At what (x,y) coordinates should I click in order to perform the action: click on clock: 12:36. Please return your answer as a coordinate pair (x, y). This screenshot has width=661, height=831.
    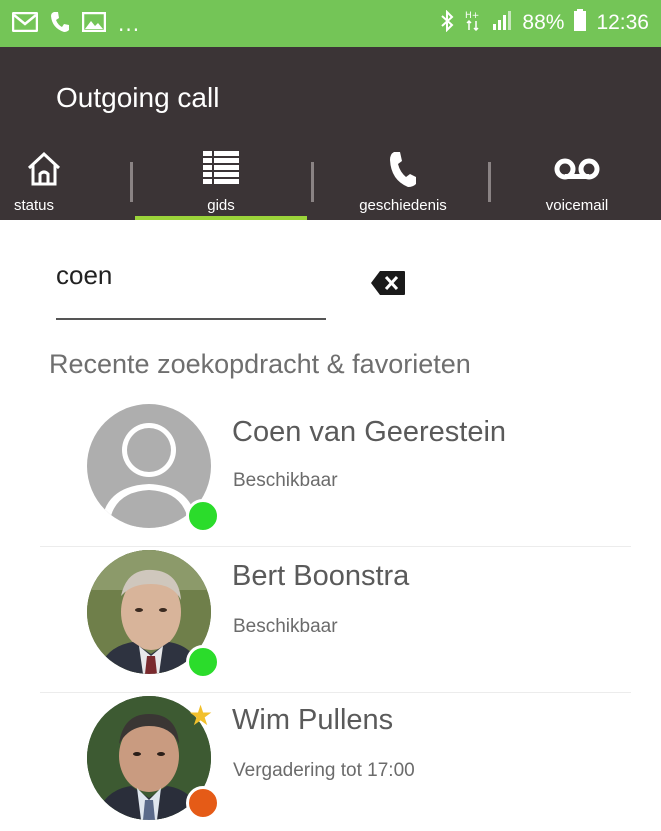
    Looking at the image, I should click on (622, 22).